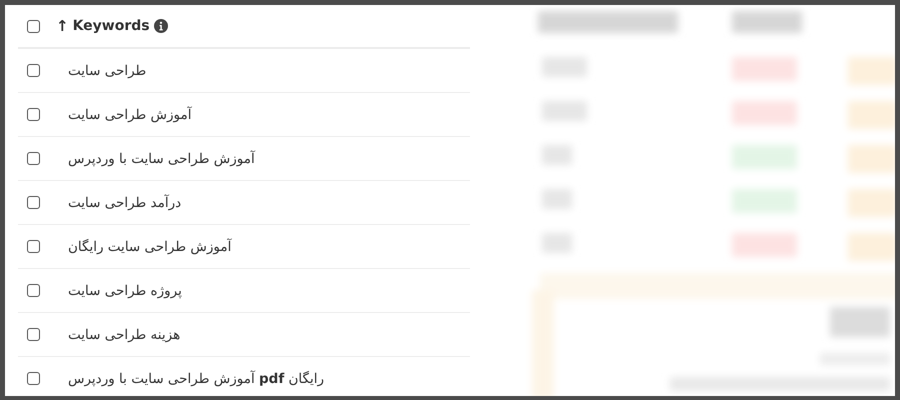  What do you see at coordinates (125, 290) in the screenshot?
I see `keyword-text: پروژه طراحی سایت` at bounding box center [125, 290].